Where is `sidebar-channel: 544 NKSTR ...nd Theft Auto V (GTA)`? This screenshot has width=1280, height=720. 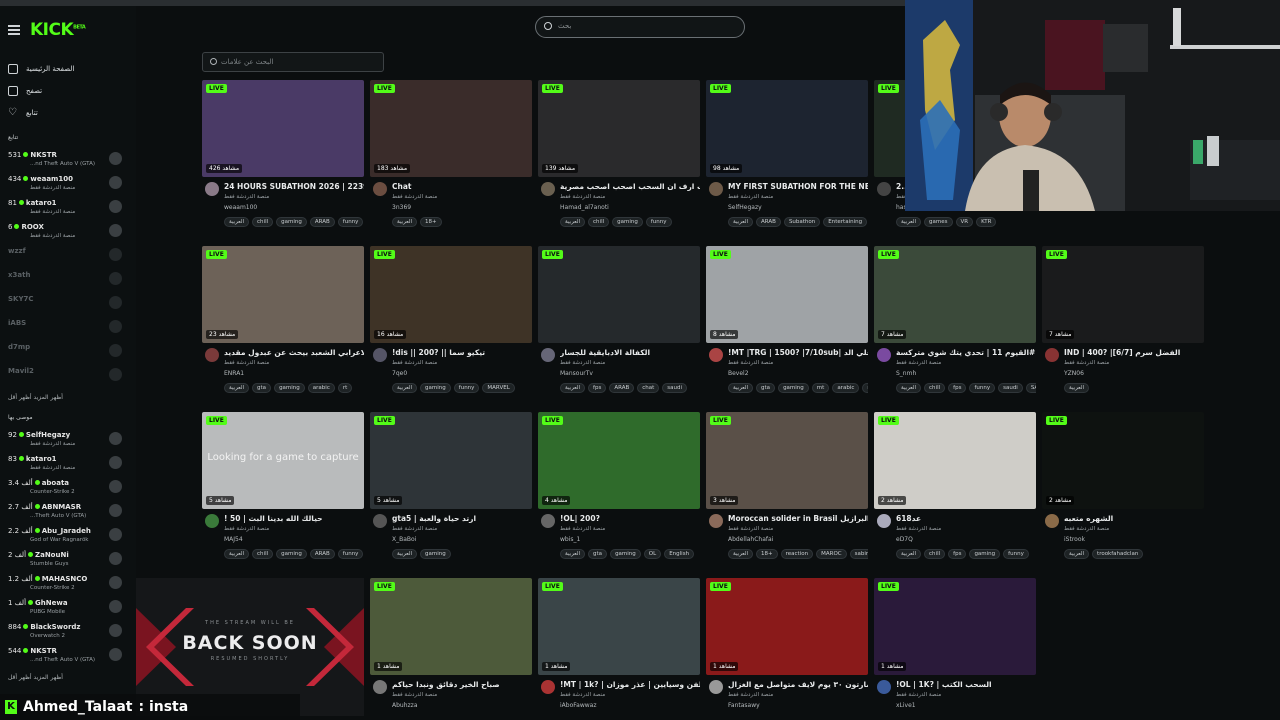
sidebar-channel: 544 NKSTR ...nd Theft Auto V (GTA) is located at coordinates (67, 658).